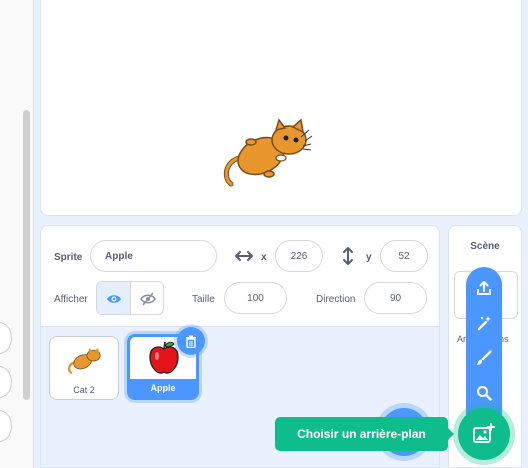 Image resolution: width=528 pixels, height=468 pixels. What do you see at coordinates (163, 388) in the screenshot?
I see `sprite-tile-label: Apple` at bounding box center [163, 388].